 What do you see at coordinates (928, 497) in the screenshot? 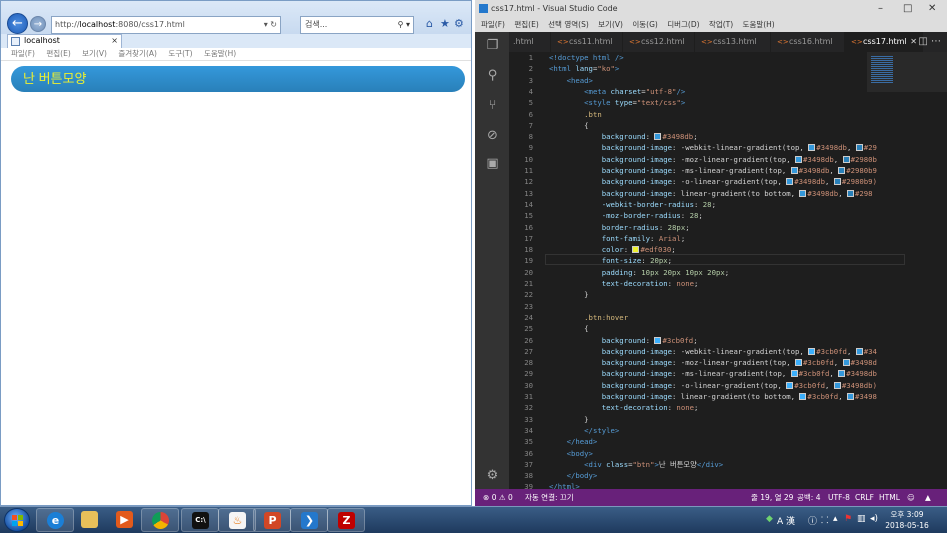
I see `notification-bell-icon: ▲` at bounding box center [928, 497].